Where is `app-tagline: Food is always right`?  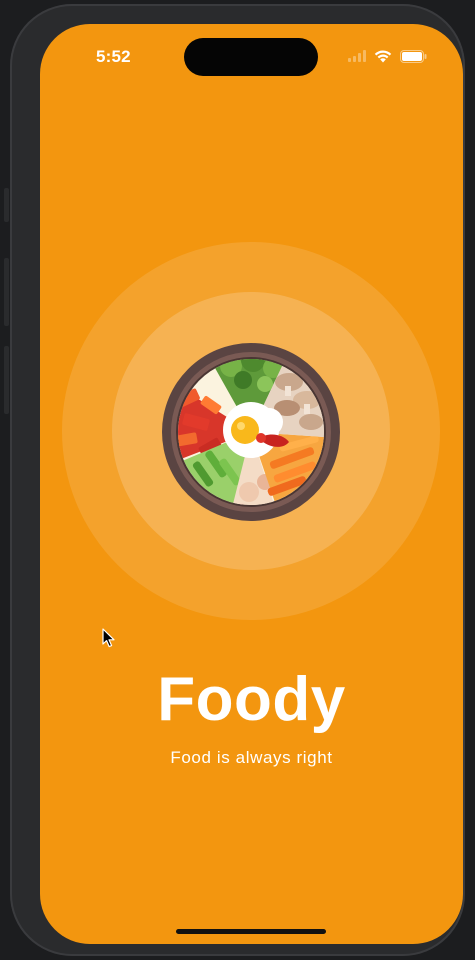
app-tagline: Food is always right is located at coordinates (251, 757).